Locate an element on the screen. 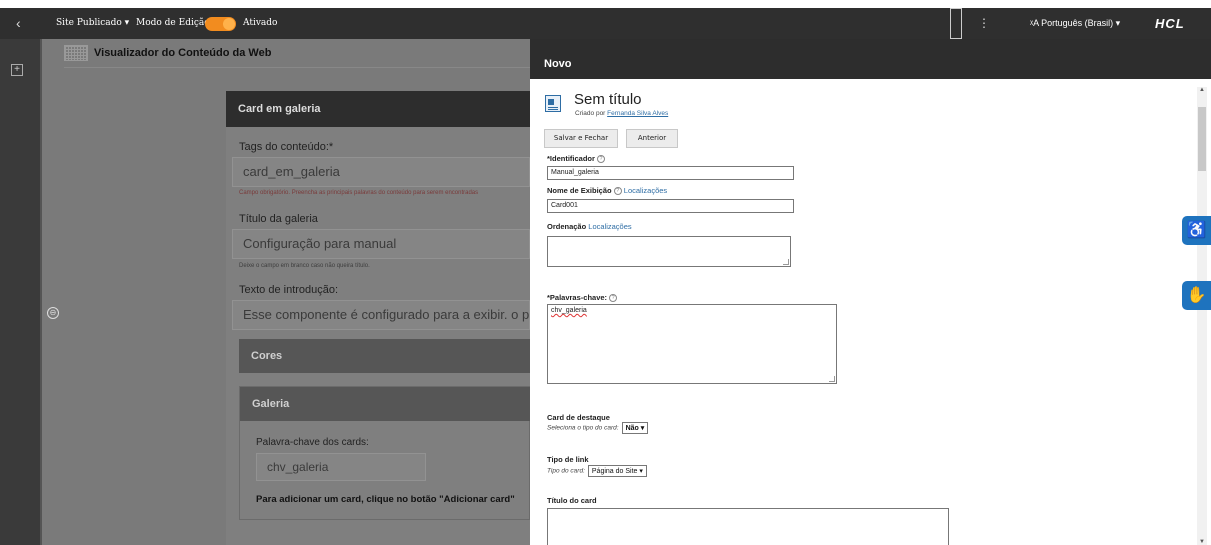  content-viewer-title: Visualizador do Conteúdo da Web is located at coordinates (183, 53).